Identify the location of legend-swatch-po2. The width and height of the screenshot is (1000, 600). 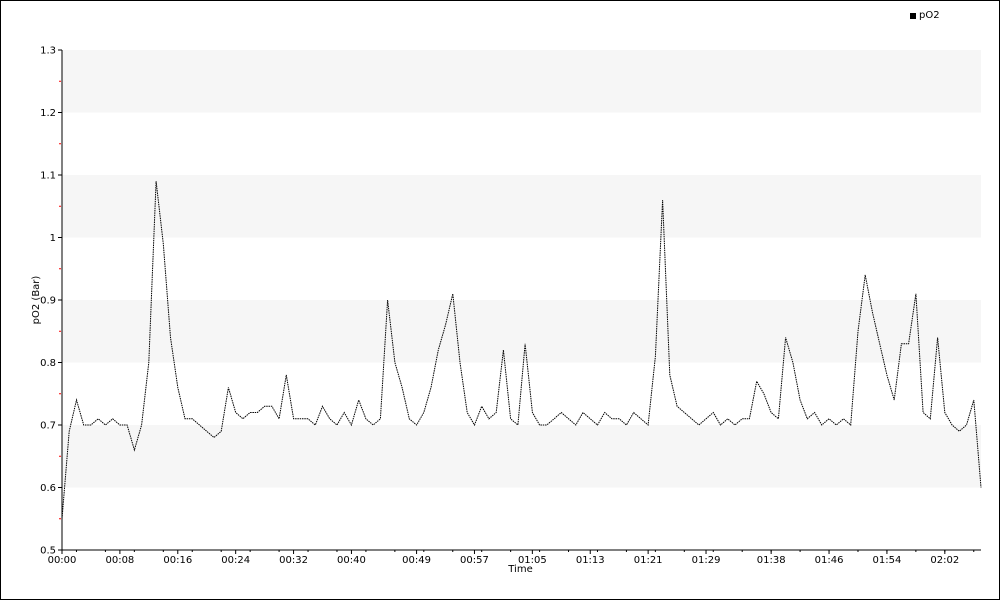
(913, 15).